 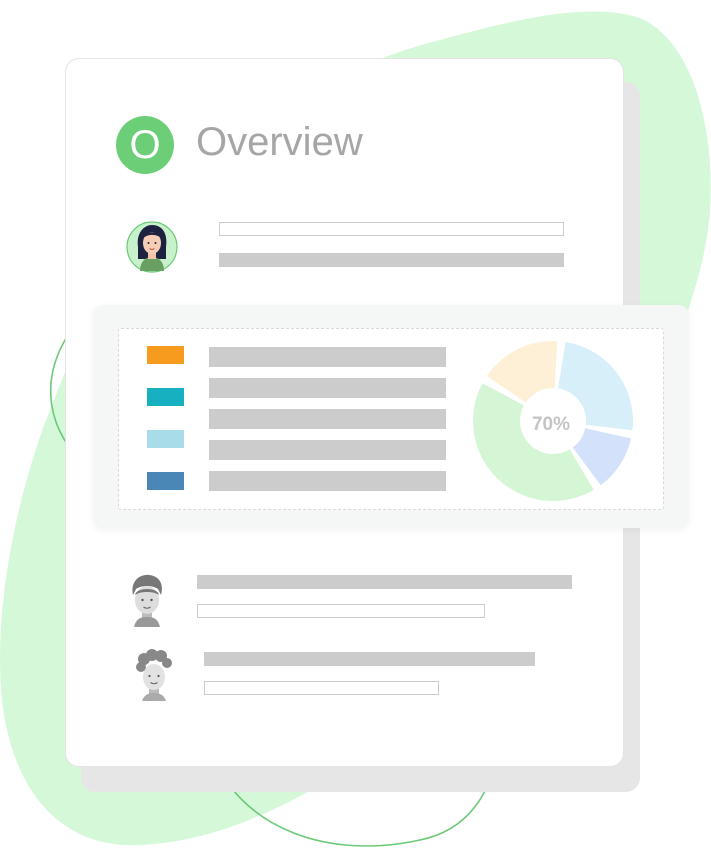 I want to click on page-title: Overview, so click(x=279, y=142).